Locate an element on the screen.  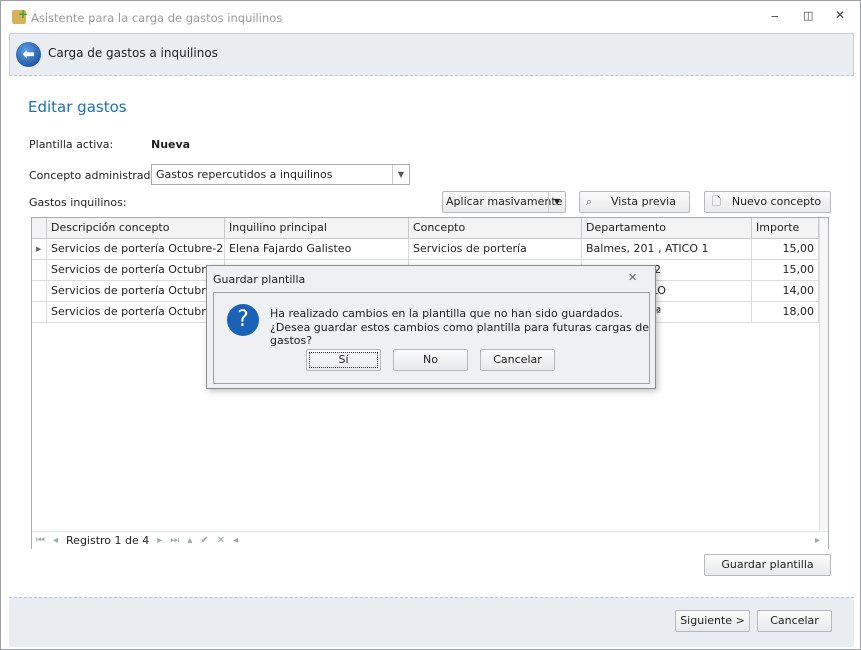
guardar-plantilla-button: Guardar plantilla is located at coordinates (767, 565).